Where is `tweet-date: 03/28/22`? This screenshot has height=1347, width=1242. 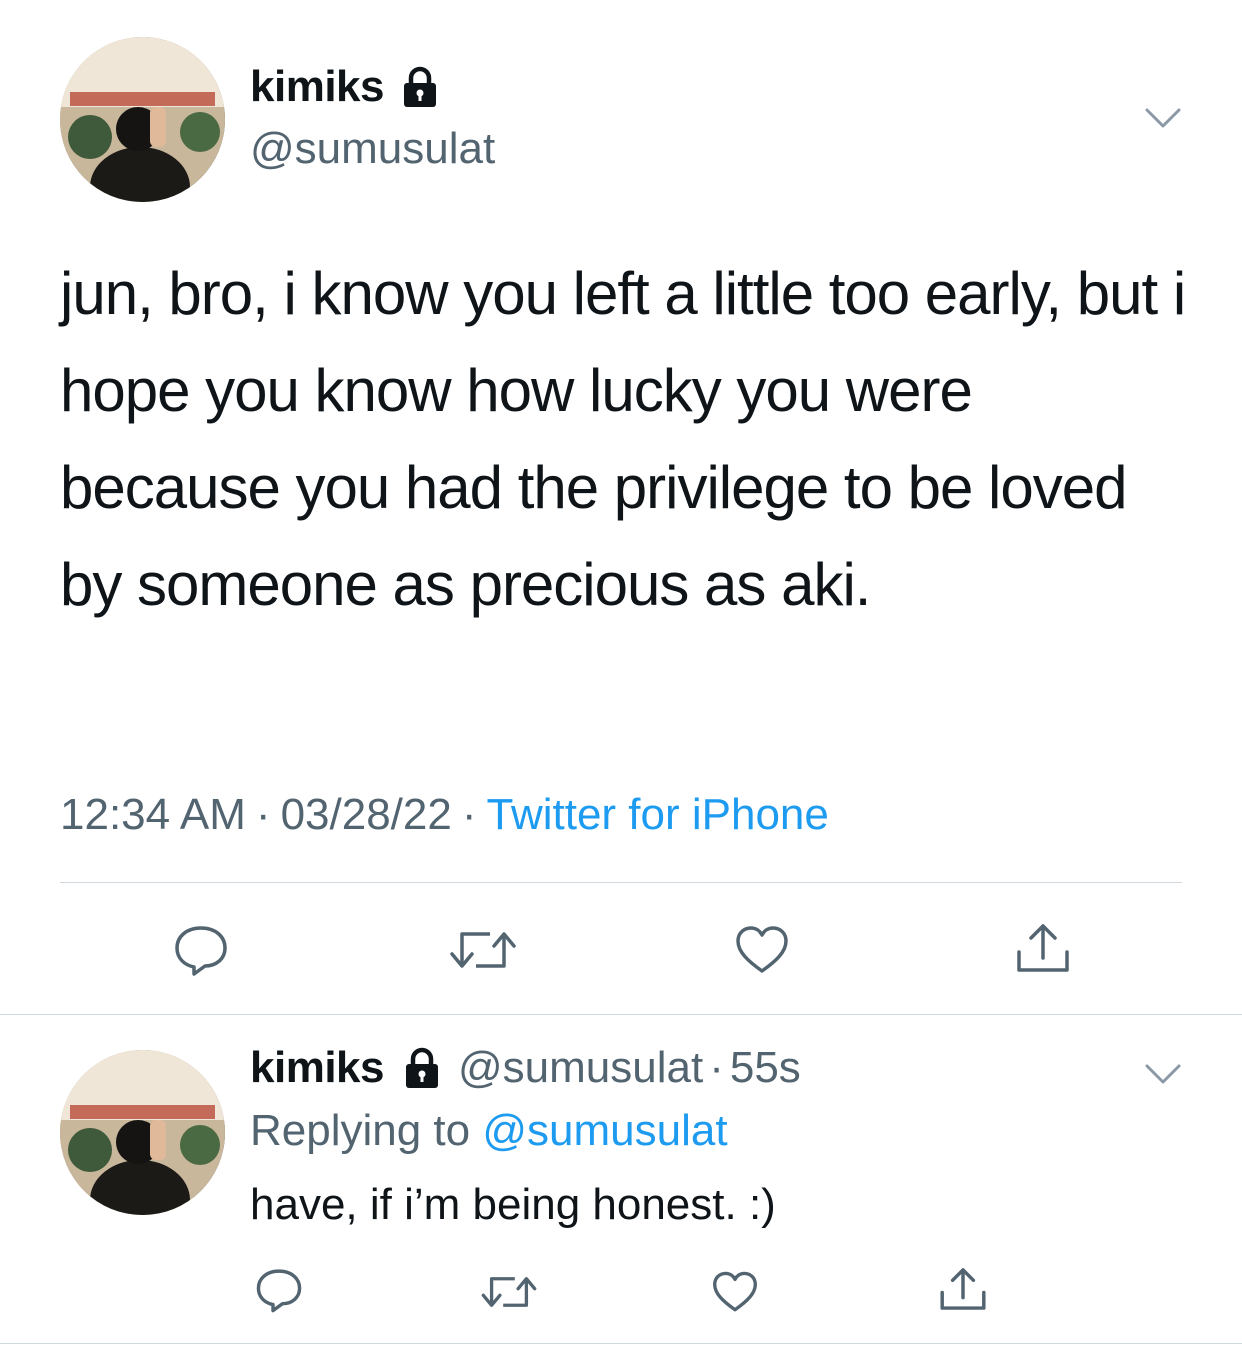
tweet-date: 03/28/22 is located at coordinates (366, 814).